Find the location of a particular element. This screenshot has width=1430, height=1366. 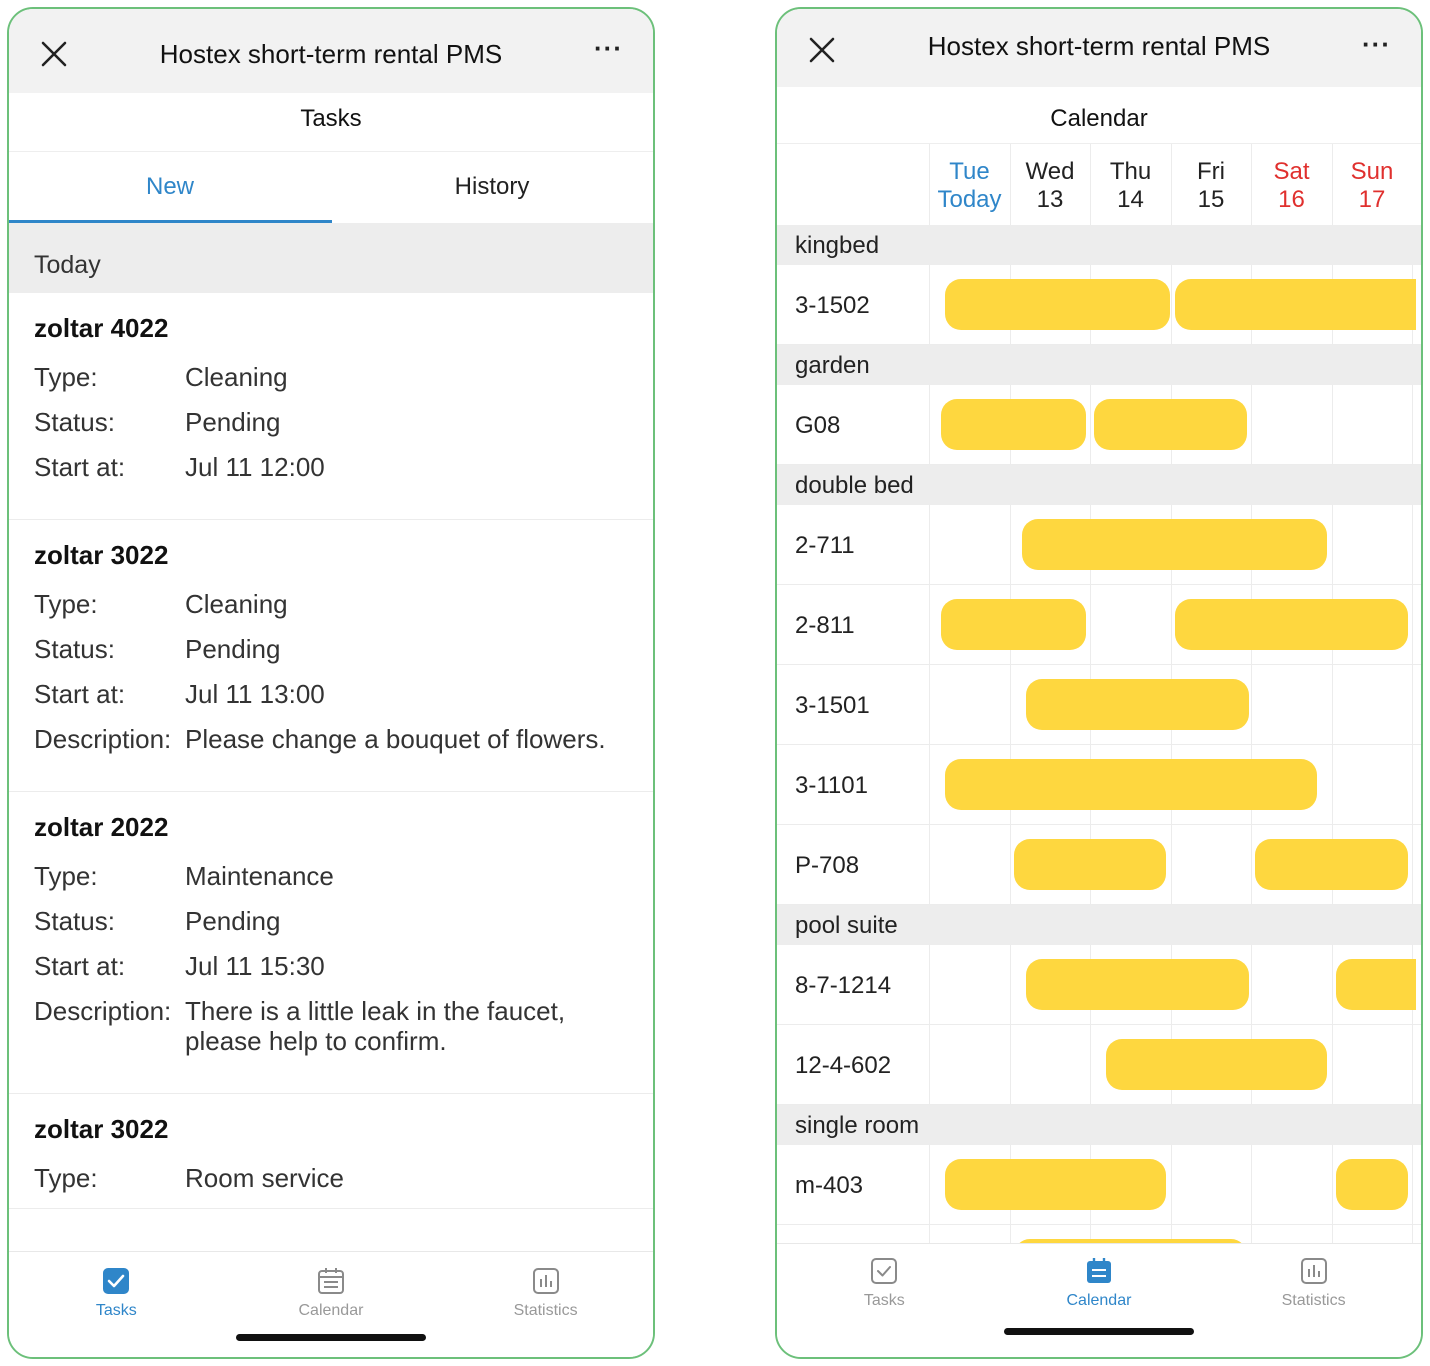

day-number: 14 is located at coordinates (1130, 199).